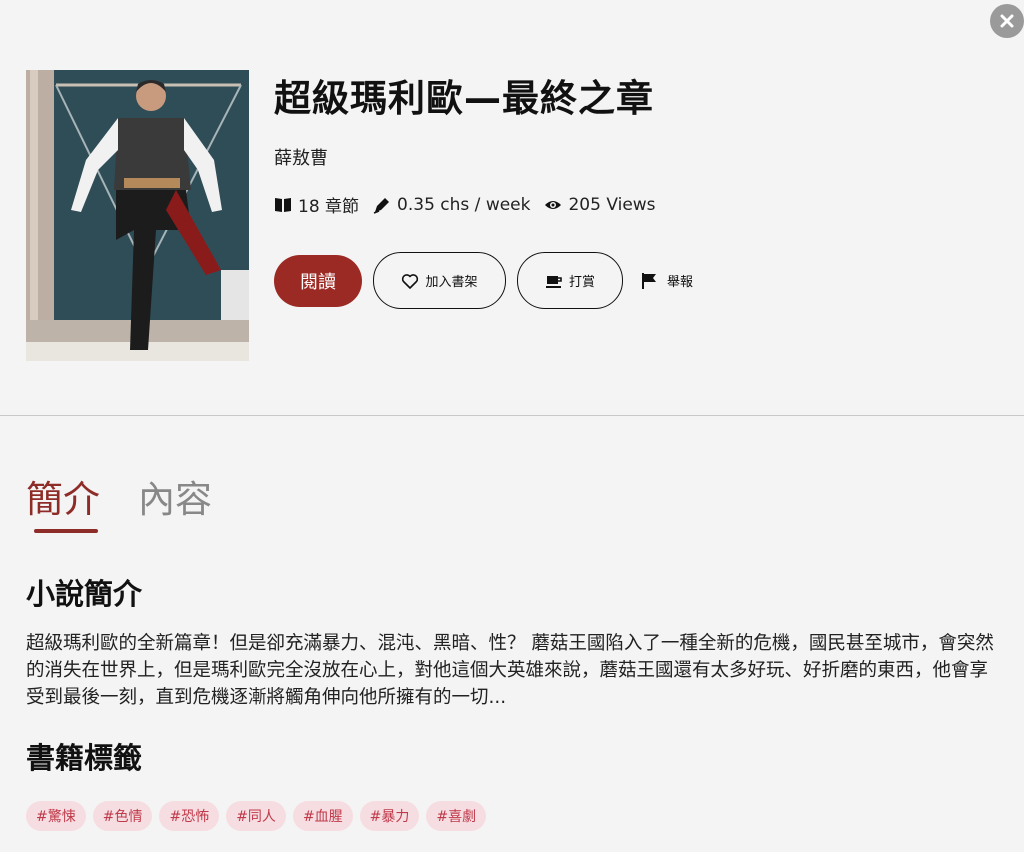 The width and height of the screenshot is (1024, 852). Describe the element at coordinates (137, 215) in the screenshot. I see `book-cover` at that location.